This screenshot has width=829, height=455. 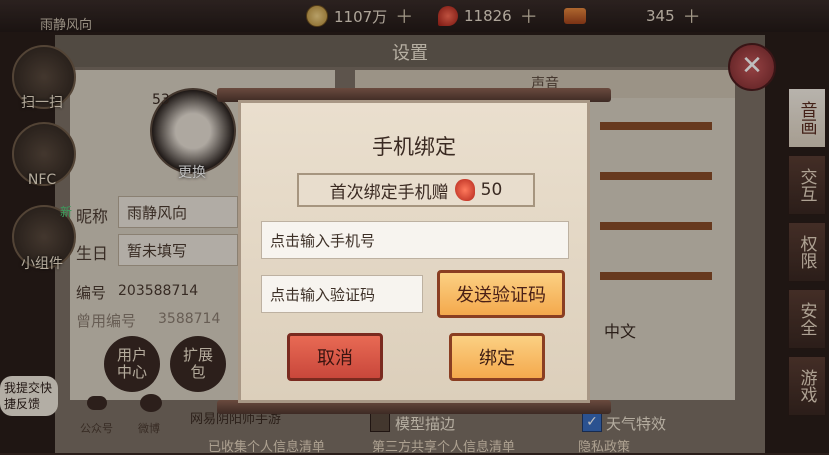 I want to click on dialog-title: 手机绑定, so click(x=414, y=147).